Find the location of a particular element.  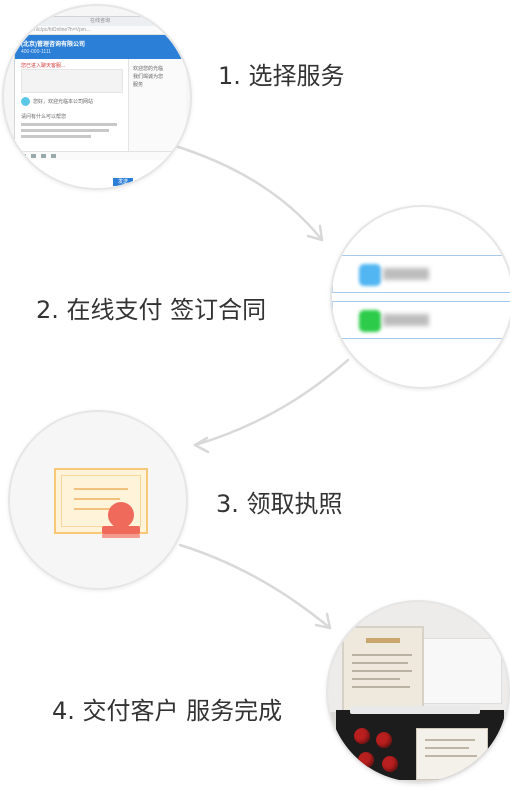

company-name: (北京)管理咨询有限公司 is located at coordinates (53, 45).